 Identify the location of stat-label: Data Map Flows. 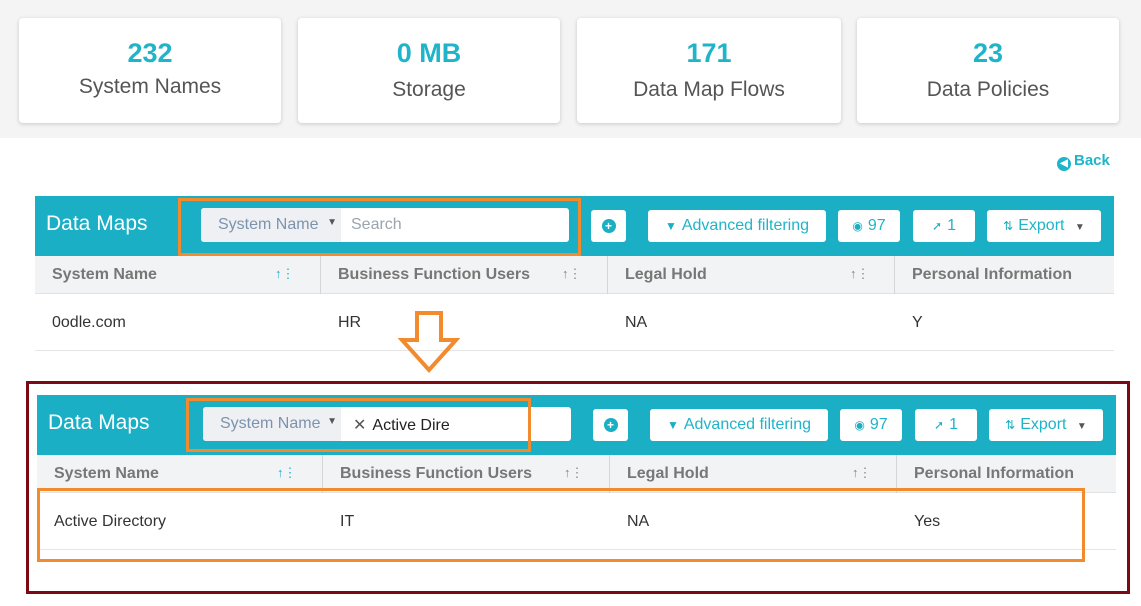
(709, 89).